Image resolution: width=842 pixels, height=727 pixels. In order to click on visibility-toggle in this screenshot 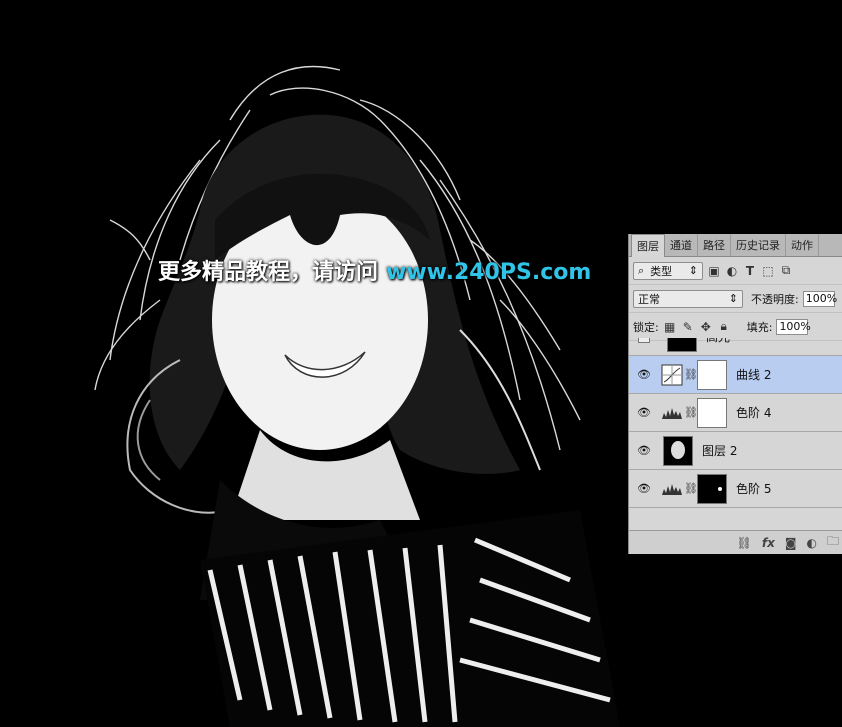, I will do `click(644, 340)`.